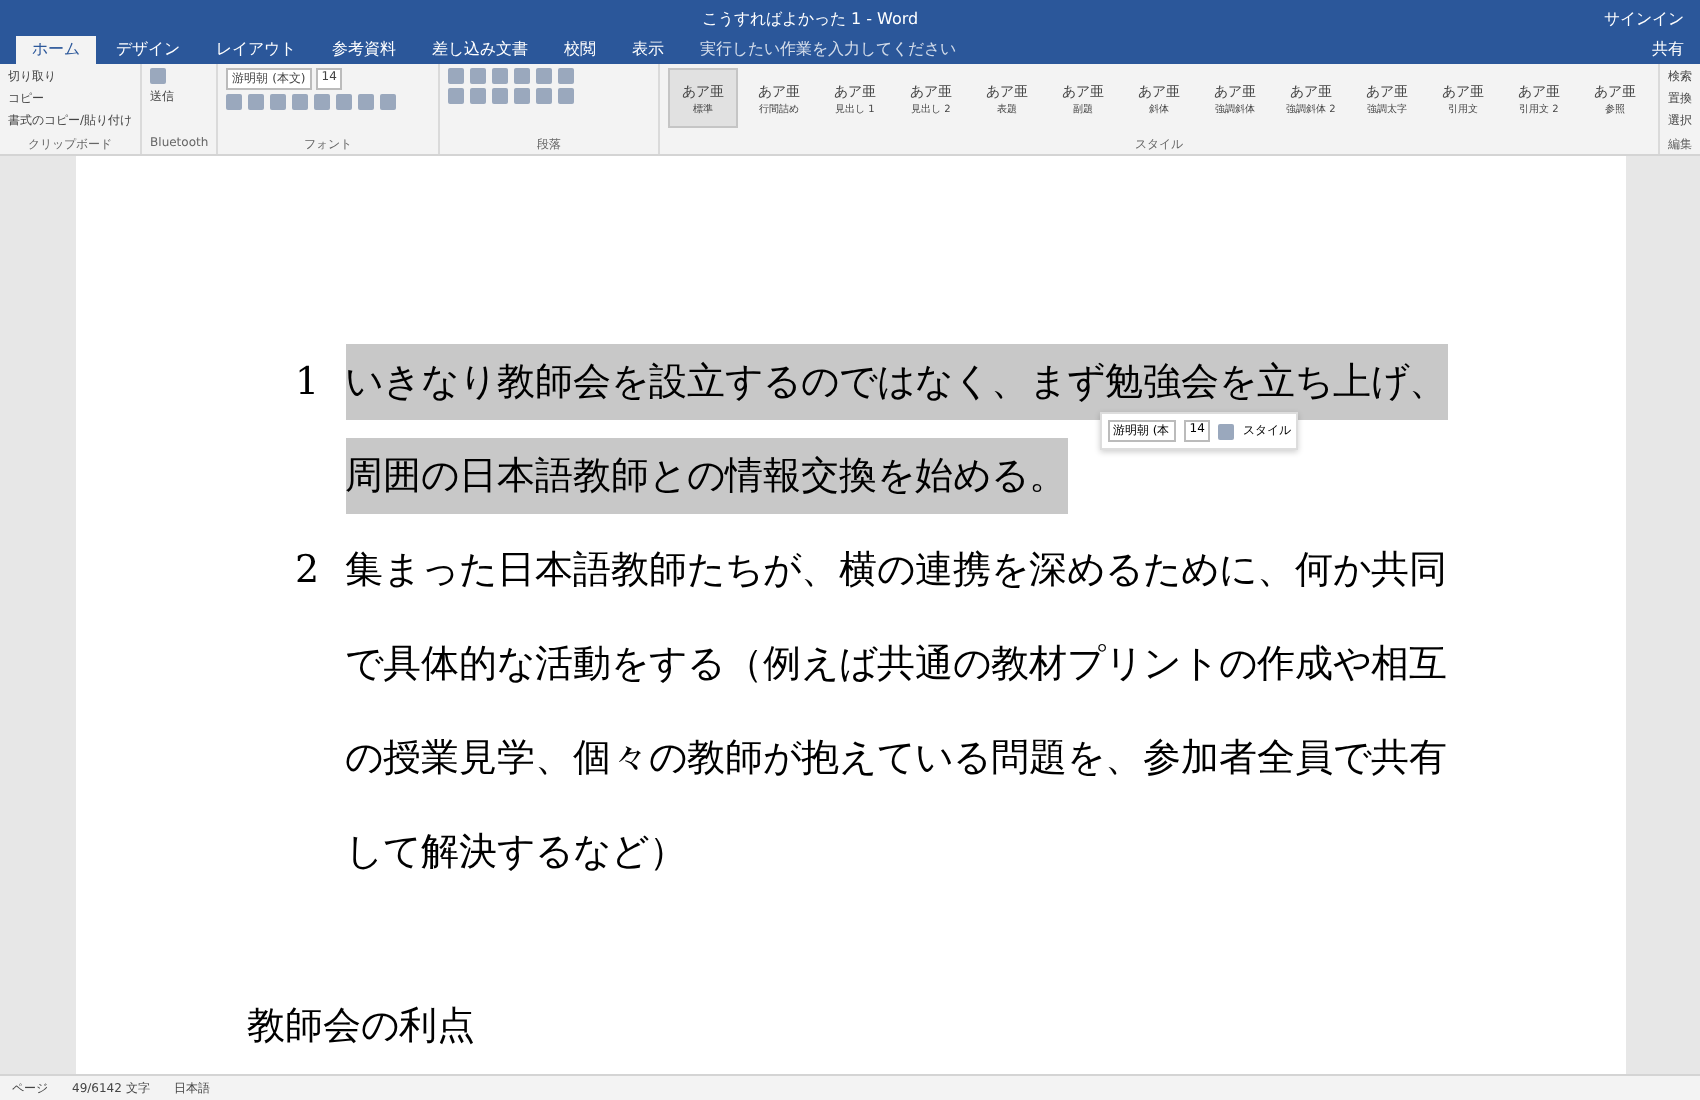  What do you see at coordinates (896, 665) in the screenshot?
I see `paragraph-line: で具体的な活動をする（例えば共通の教材プリントの作成や相互` at bounding box center [896, 665].